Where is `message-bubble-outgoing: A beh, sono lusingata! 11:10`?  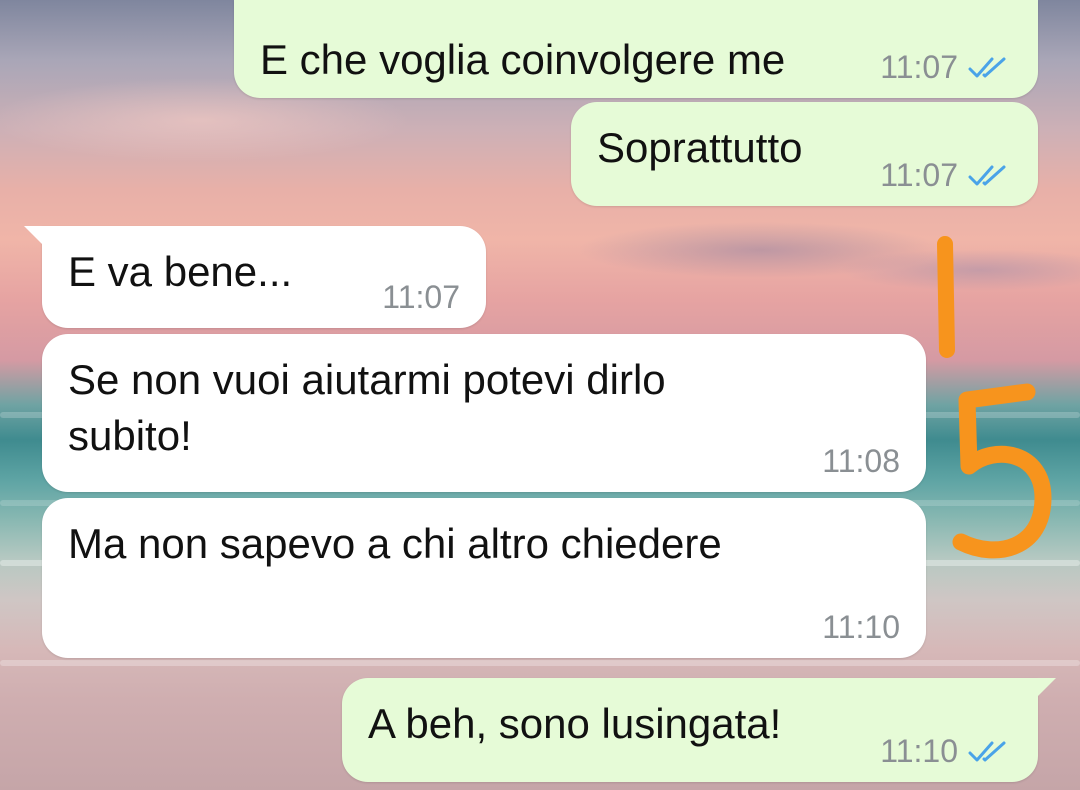
message-bubble-outgoing: A beh, sono lusingata! 11:10 is located at coordinates (699, 730).